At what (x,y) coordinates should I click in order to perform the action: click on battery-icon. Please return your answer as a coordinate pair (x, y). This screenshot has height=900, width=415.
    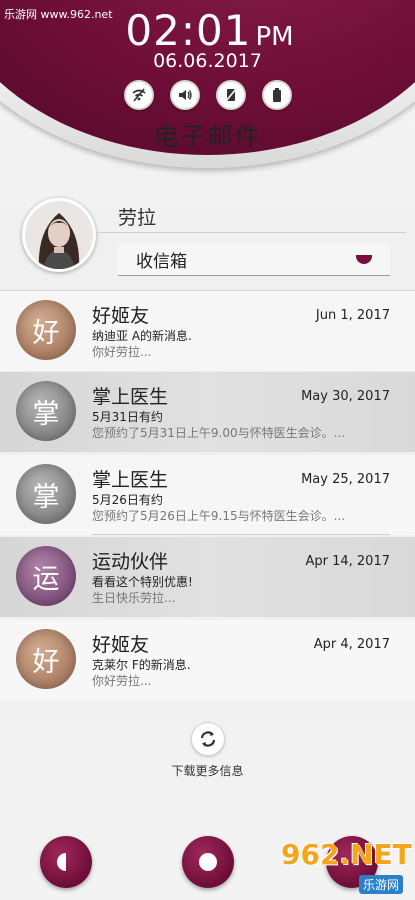
    Looking at the image, I should click on (276, 95).